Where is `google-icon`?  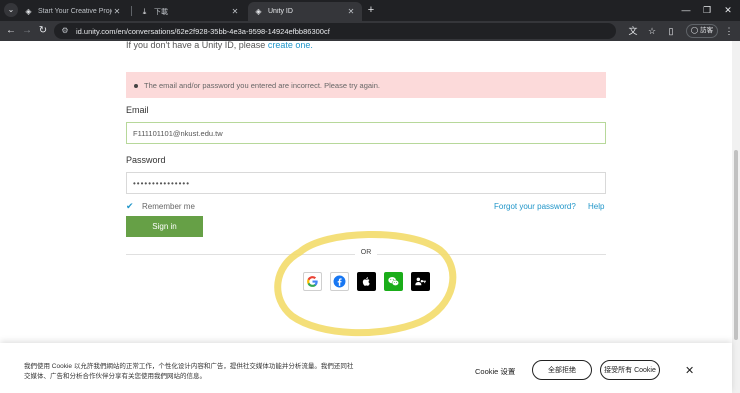
google-icon is located at coordinates (312, 281).